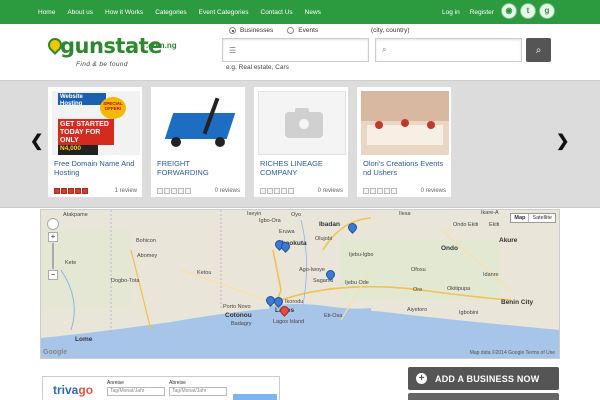 Image resolution: width=600 pixels, height=400 pixels. Describe the element at coordinates (255, 397) in the screenshot. I see `ad-search-button` at that location.